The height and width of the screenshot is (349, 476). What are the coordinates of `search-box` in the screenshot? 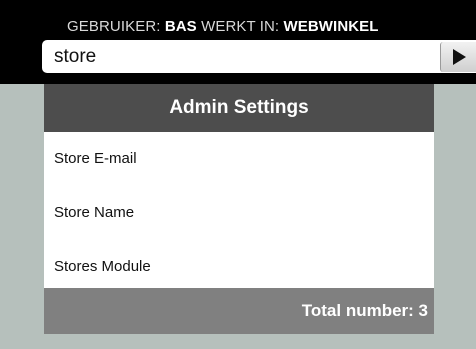 It's located at (259, 56).